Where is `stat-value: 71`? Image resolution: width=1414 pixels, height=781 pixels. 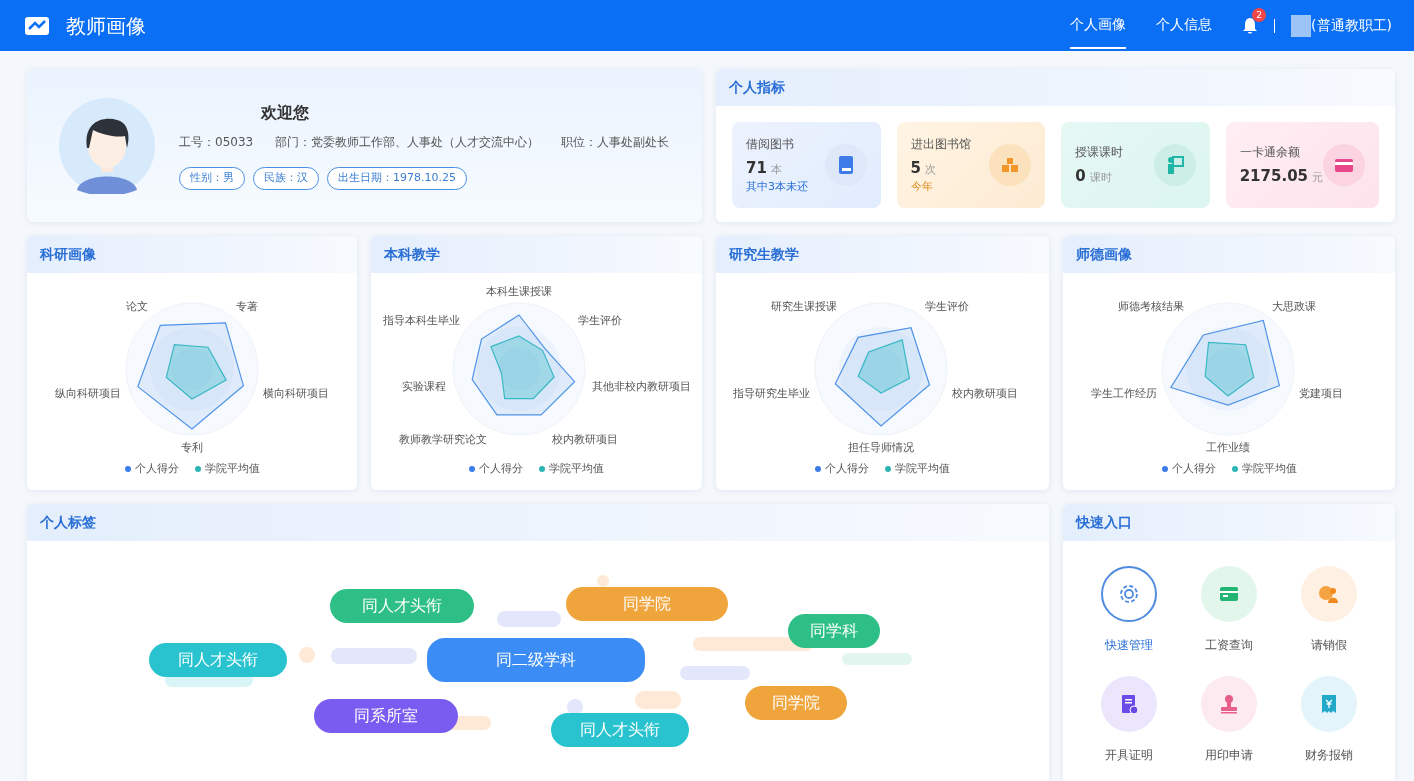 stat-value: 71 is located at coordinates (756, 167).